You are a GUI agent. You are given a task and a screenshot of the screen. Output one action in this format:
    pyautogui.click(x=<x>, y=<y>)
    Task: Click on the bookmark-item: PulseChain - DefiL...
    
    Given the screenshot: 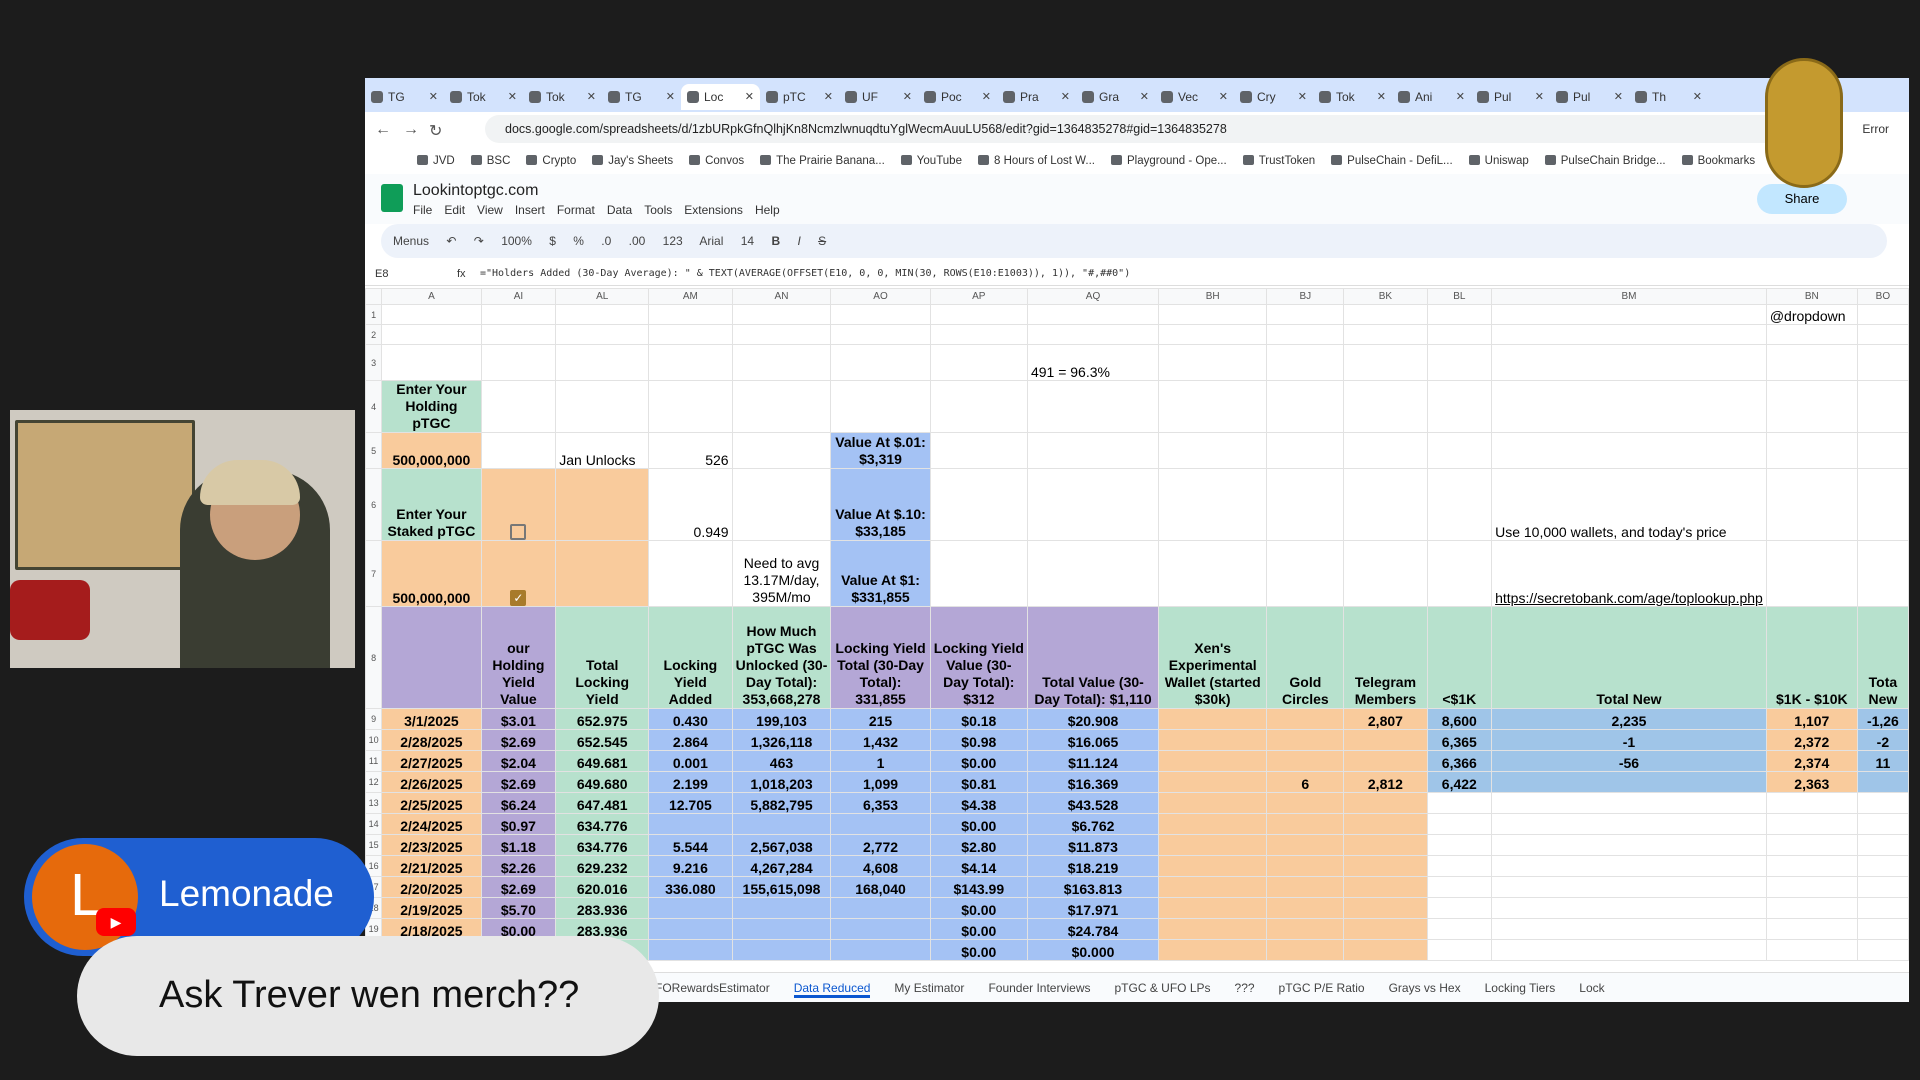 What is the action you would take?
    pyautogui.click(x=1392, y=161)
    